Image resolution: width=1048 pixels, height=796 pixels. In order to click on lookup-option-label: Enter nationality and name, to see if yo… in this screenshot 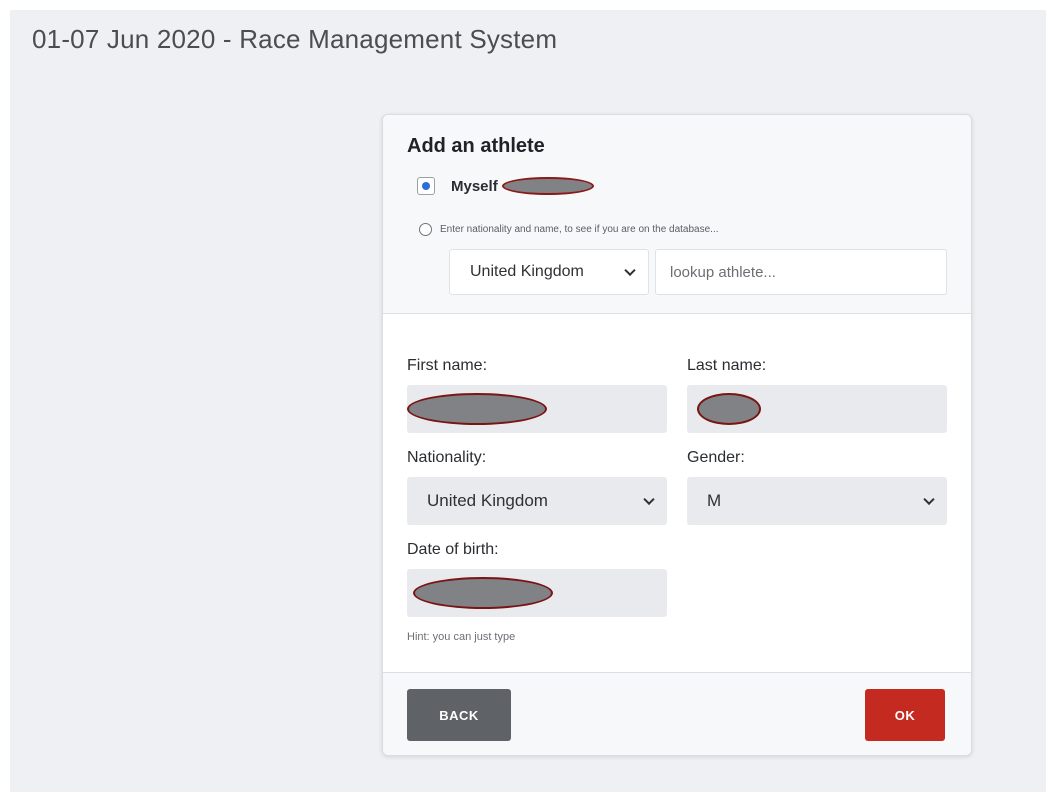, I will do `click(579, 229)`.